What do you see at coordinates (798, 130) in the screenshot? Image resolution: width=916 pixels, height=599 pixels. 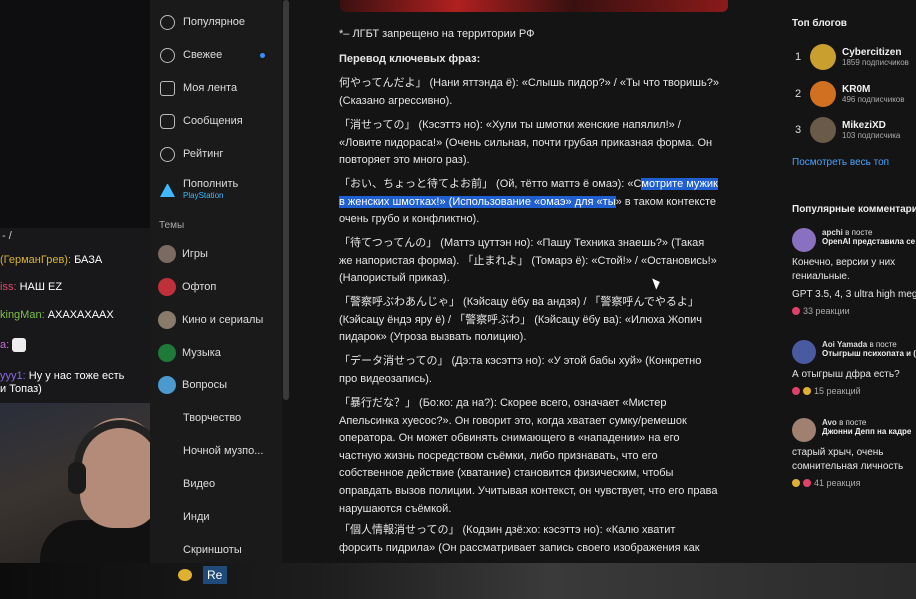 I see `blog-rank: 3` at bounding box center [798, 130].